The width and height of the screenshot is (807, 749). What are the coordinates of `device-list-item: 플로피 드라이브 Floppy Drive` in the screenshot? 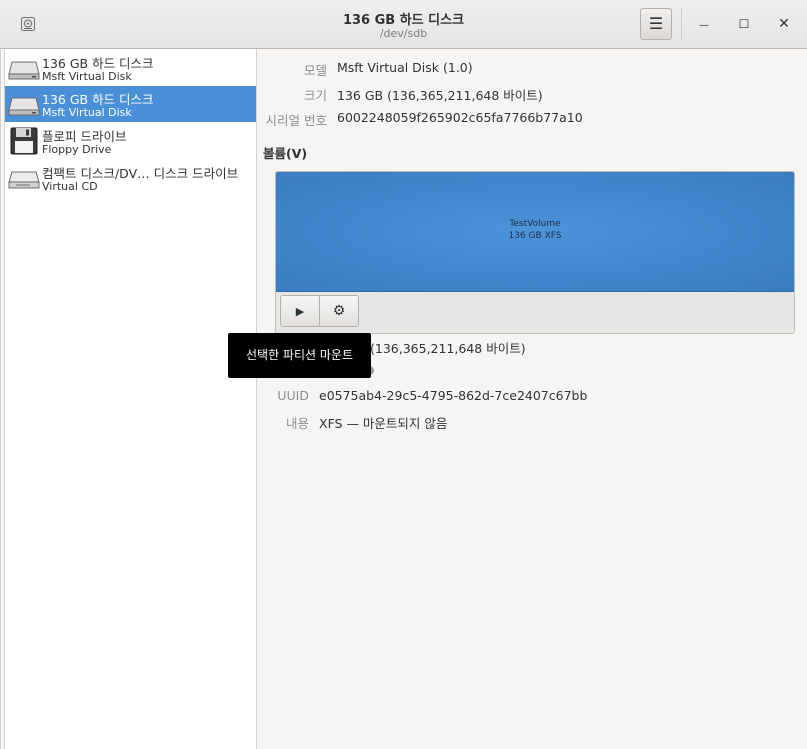 It's located at (130, 141).